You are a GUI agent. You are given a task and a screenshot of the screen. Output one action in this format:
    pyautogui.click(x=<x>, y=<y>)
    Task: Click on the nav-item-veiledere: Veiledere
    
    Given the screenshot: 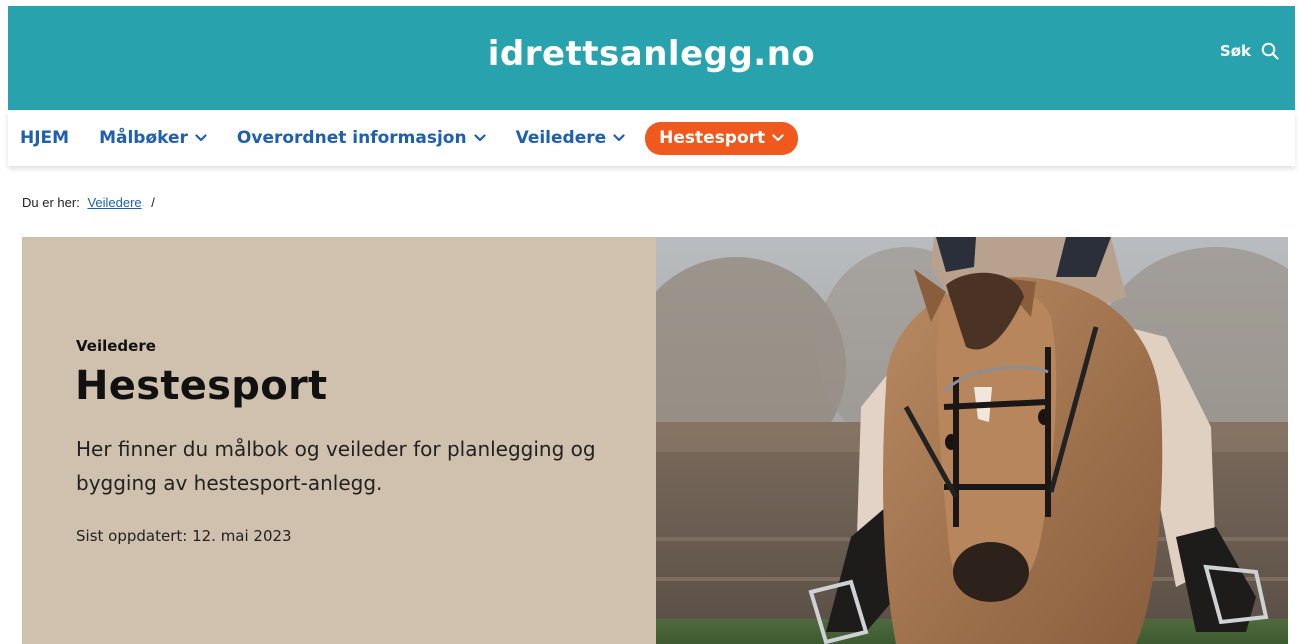 What is the action you would take?
    pyautogui.click(x=571, y=138)
    